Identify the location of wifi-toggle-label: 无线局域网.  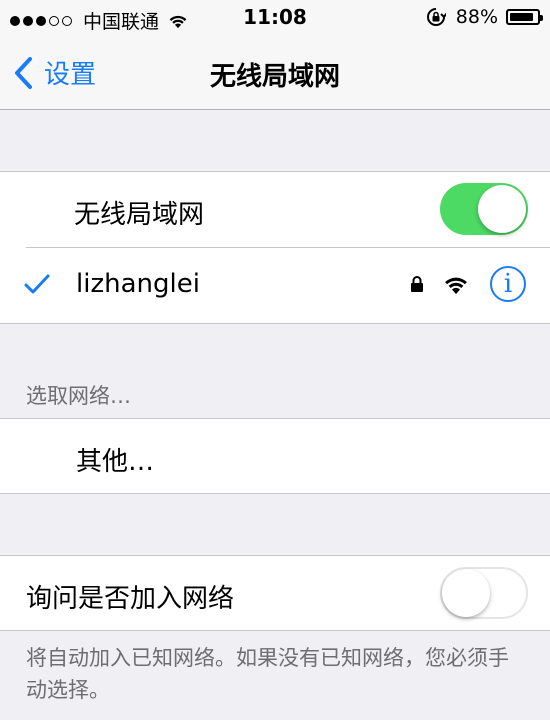
(139, 215).